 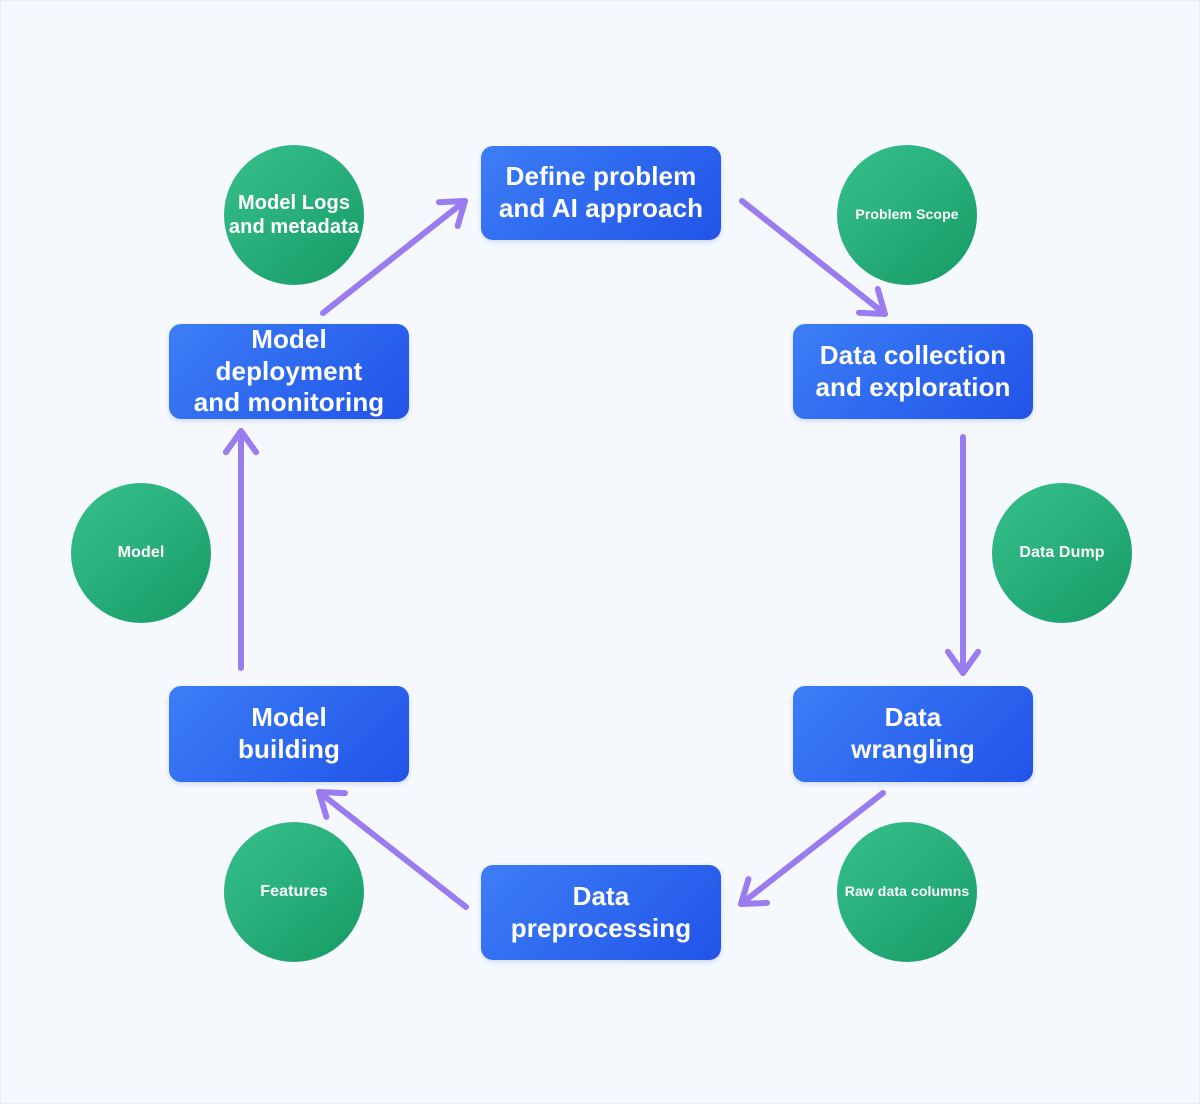 I want to click on artifact-problem-scope: Problem Scope, so click(x=907, y=215).